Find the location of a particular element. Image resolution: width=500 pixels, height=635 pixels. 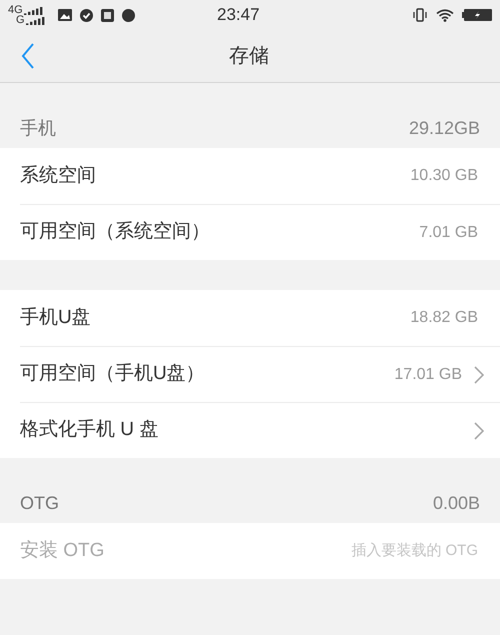

row-label: 格式化手机 U 盘 is located at coordinates (90, 430).